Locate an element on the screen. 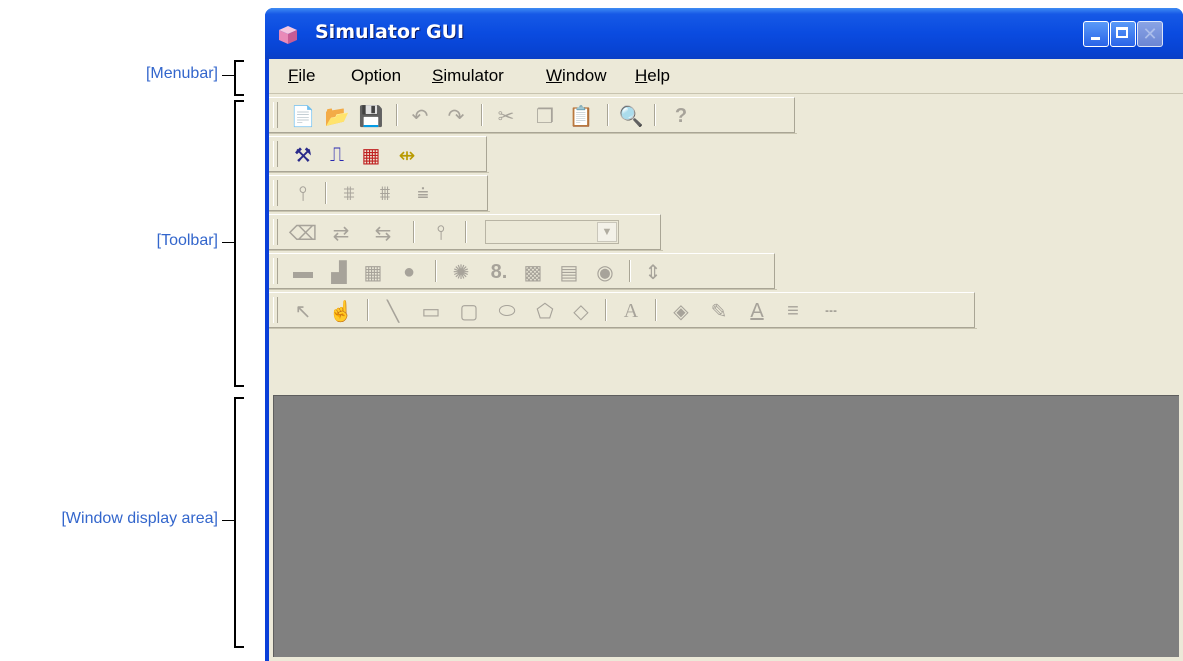  toolbar-parts: ▬ ▟ ▦ ● ✺ 8. ▩ ▤ ◉ ⇕ is located at coordinates (522, 271).